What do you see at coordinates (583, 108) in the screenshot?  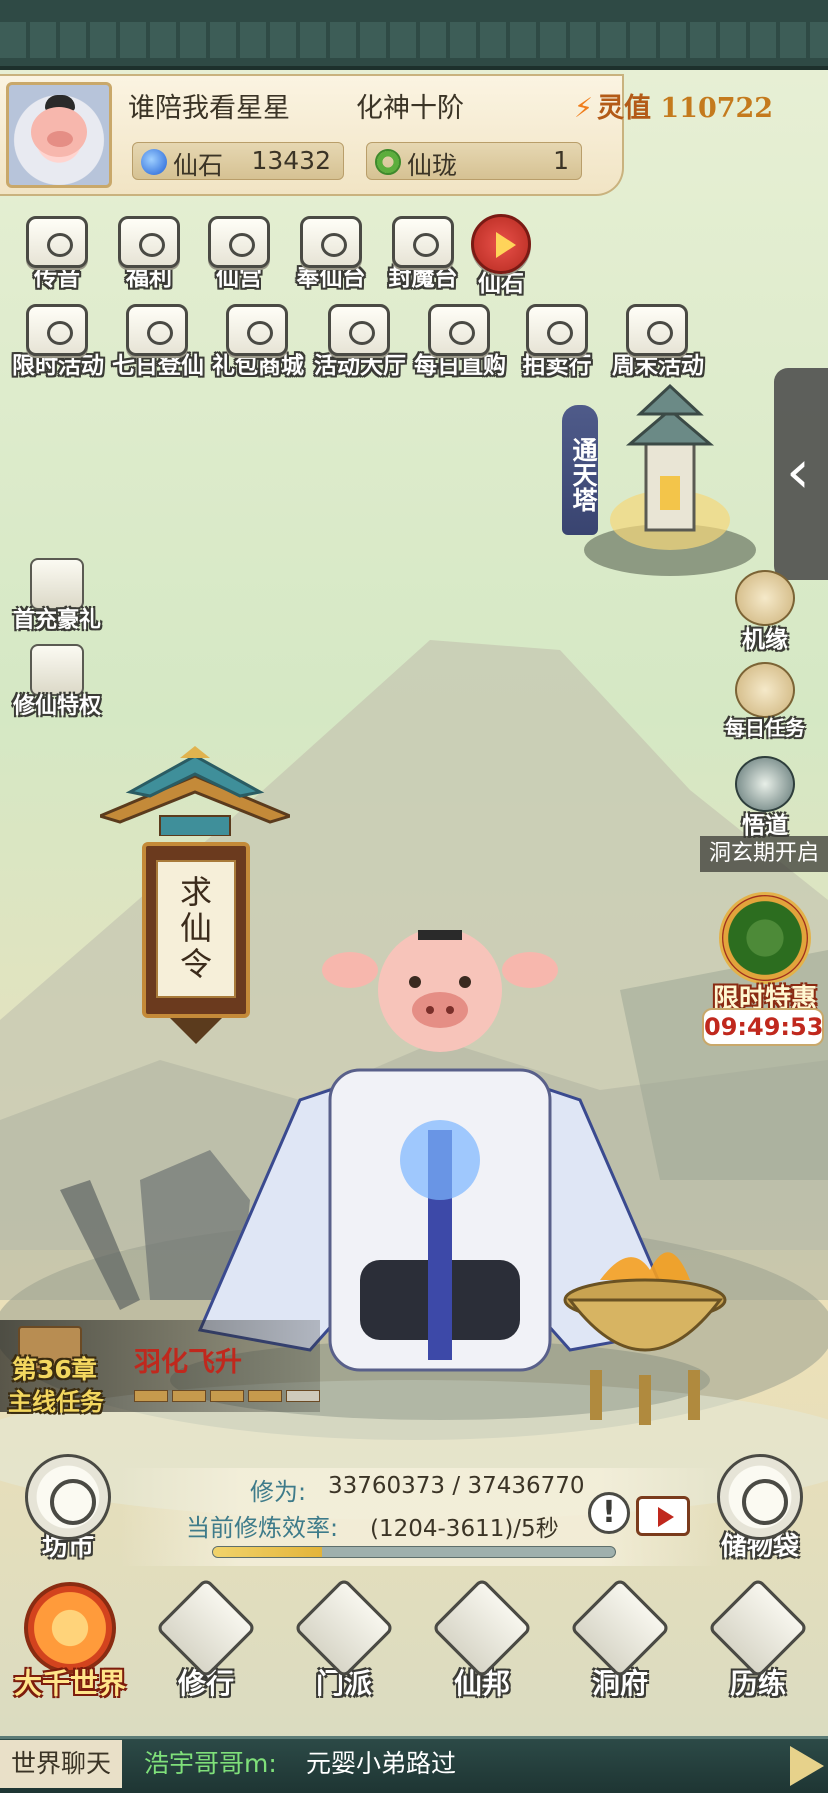 I see `lightning-icon: ⚡` at bounding box center [583, 108].